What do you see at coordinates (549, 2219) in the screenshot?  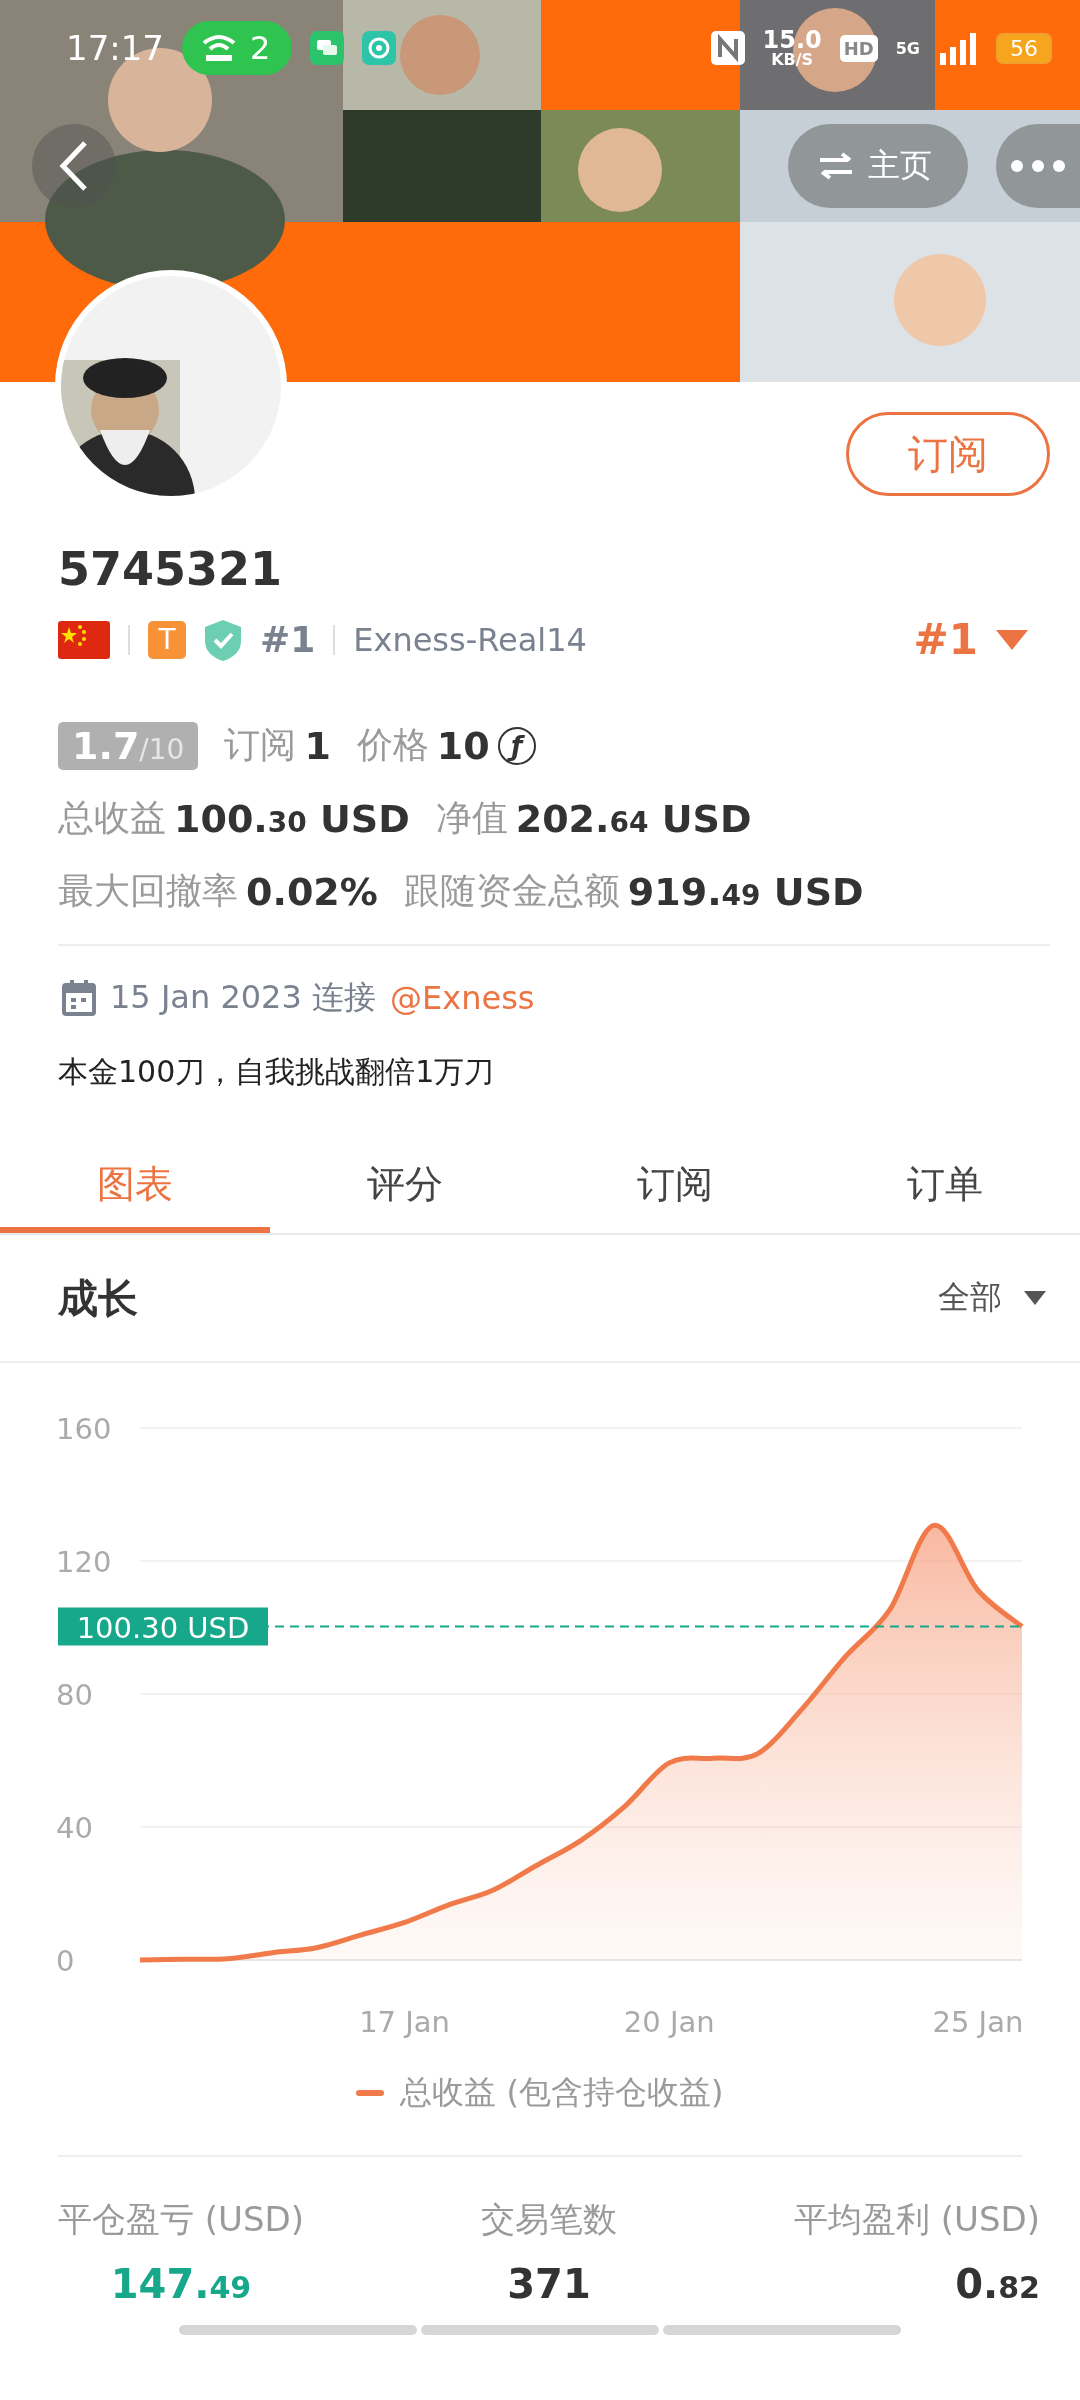 I see `summary-label: 交易笔数` at bounding box center [549, 2219].